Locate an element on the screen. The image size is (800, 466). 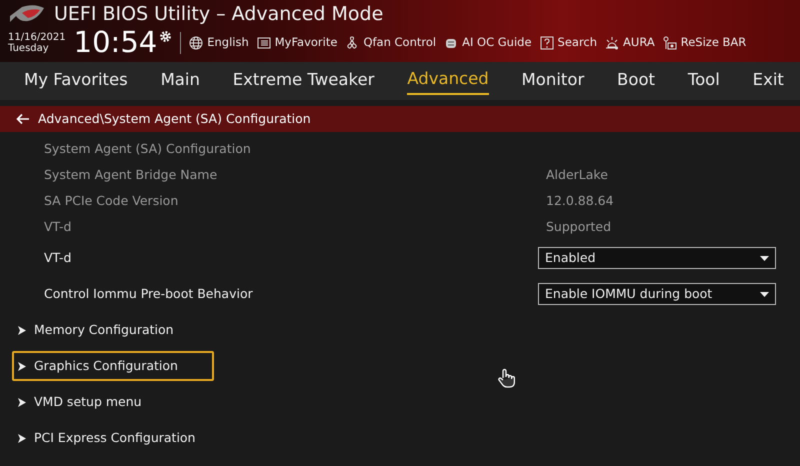
setting-label: Control Iommu Pre-boot Behavior is located at coordinates (148, 293).